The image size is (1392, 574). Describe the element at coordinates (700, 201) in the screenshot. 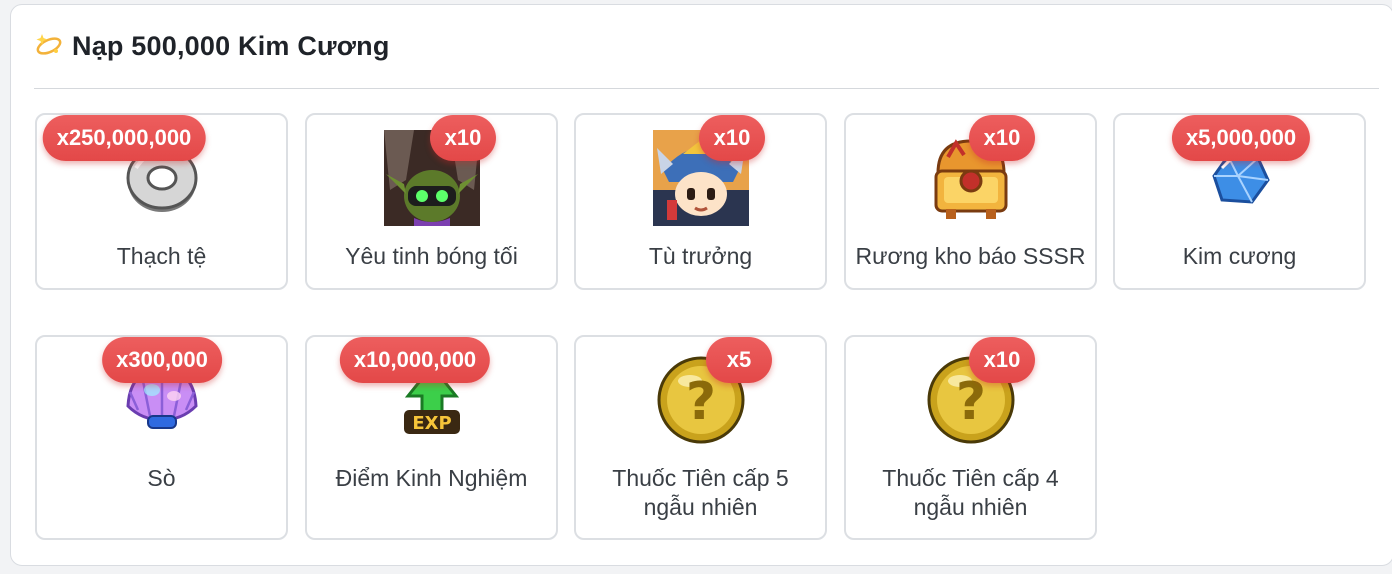

I see `reward-card-chieftain: x10 Tù trưởng` at that location.